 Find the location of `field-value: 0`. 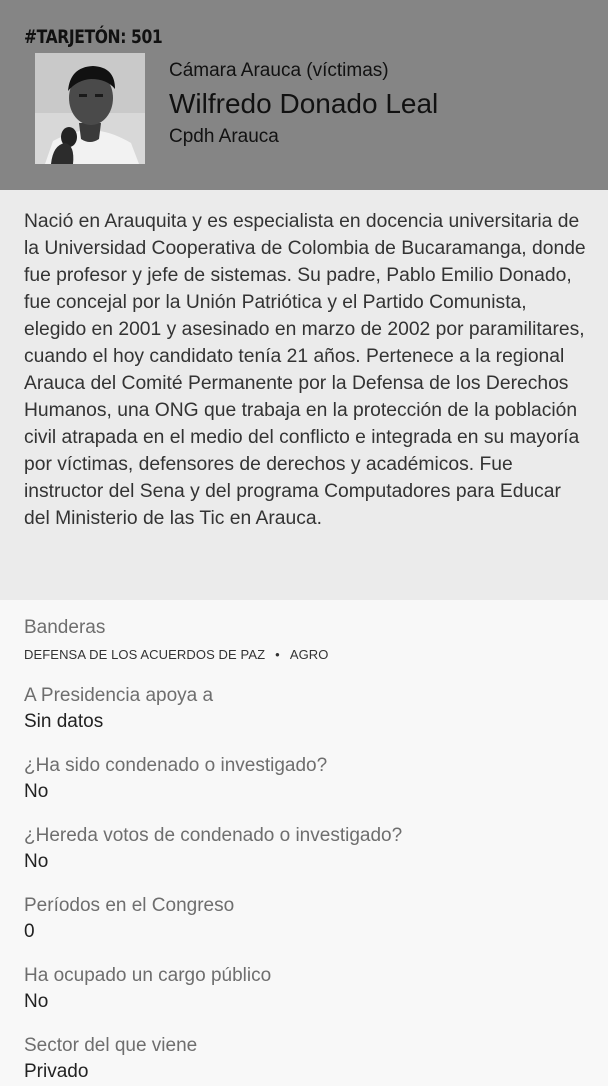

field-value: 0 is located at coordinates (29, 931).